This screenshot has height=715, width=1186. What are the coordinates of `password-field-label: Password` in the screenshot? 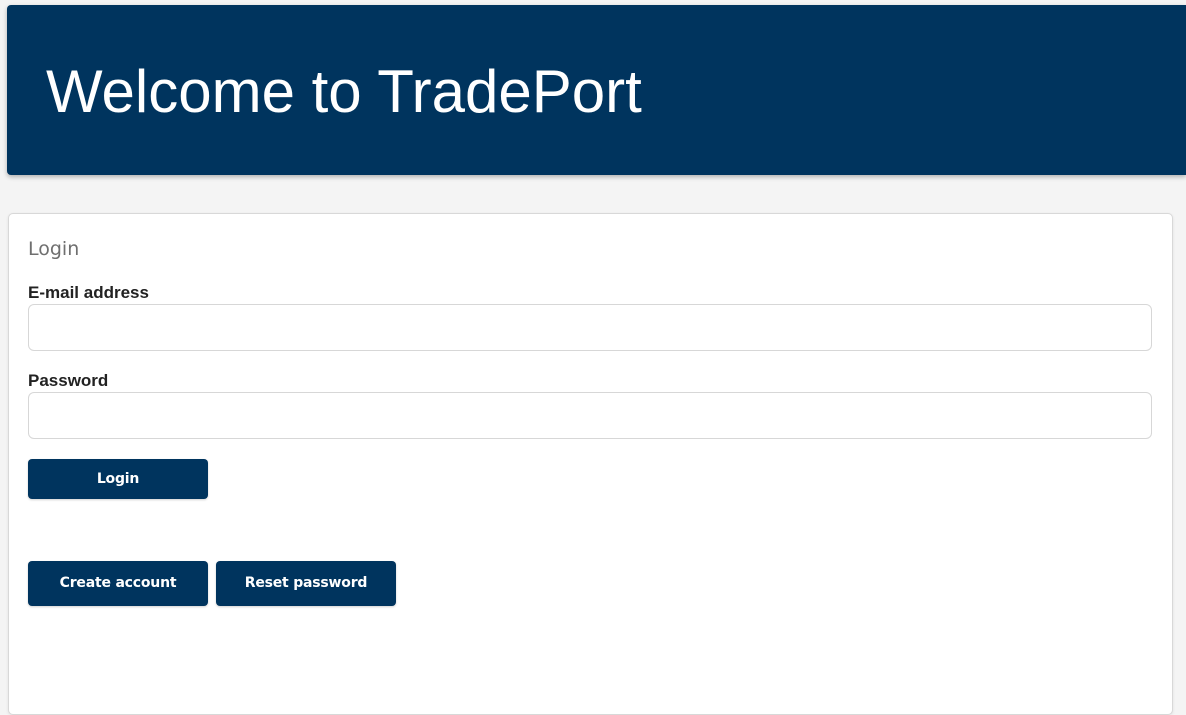 It's located at (68, 380).